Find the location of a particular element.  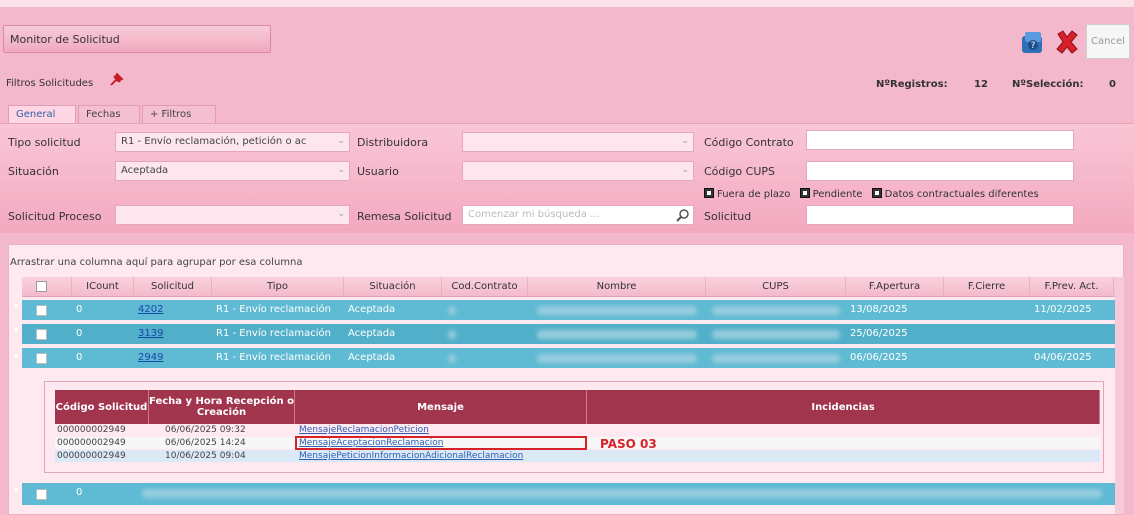

row-f-apertura: 25/06/2025 is located at coordinates (879, 333).